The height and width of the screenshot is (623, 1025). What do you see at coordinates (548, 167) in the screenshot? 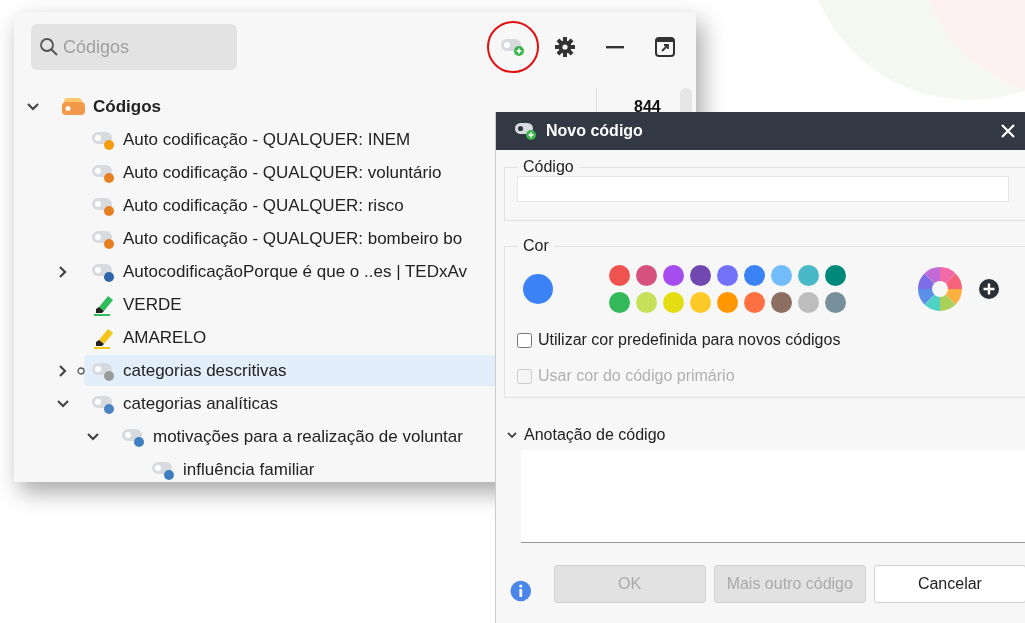
I see `field-label: Código` at bounding box center [548, 167].